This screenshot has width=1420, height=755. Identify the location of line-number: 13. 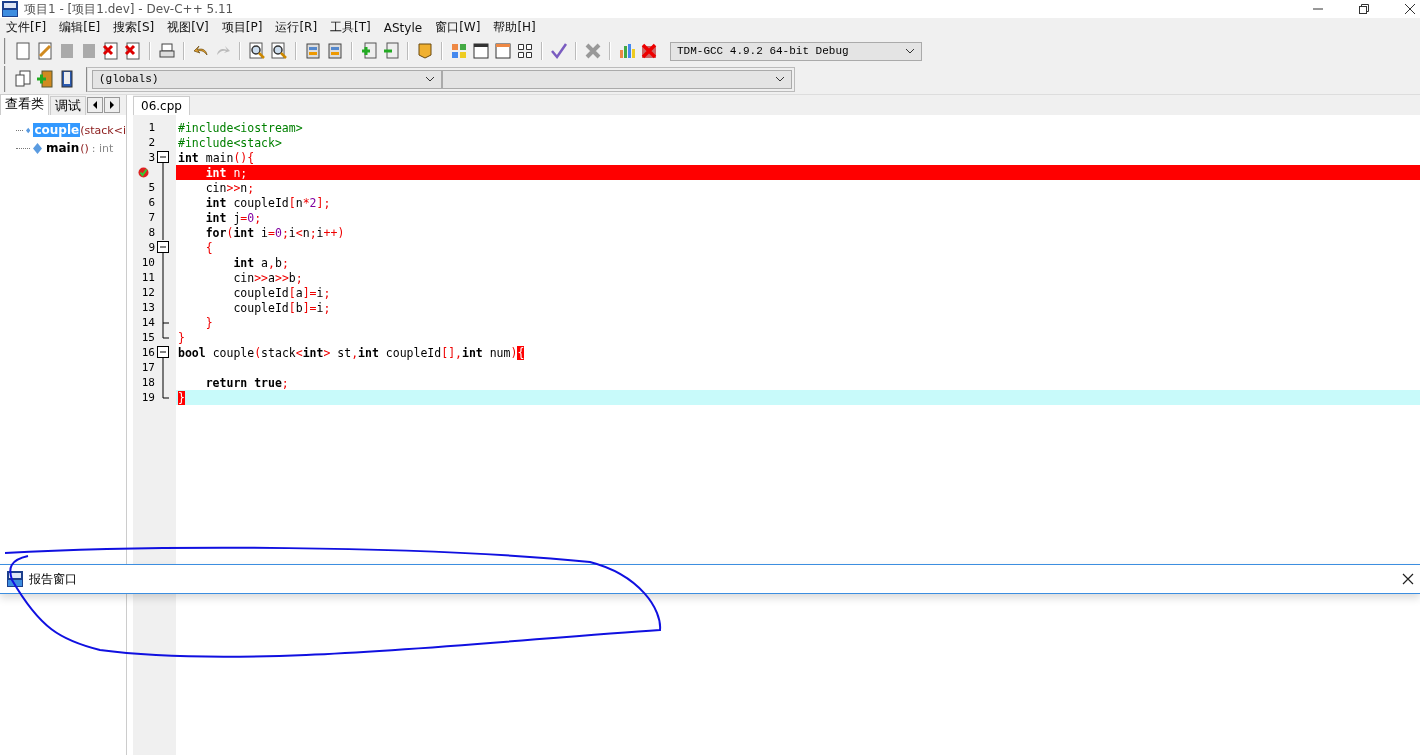
(148, 307).